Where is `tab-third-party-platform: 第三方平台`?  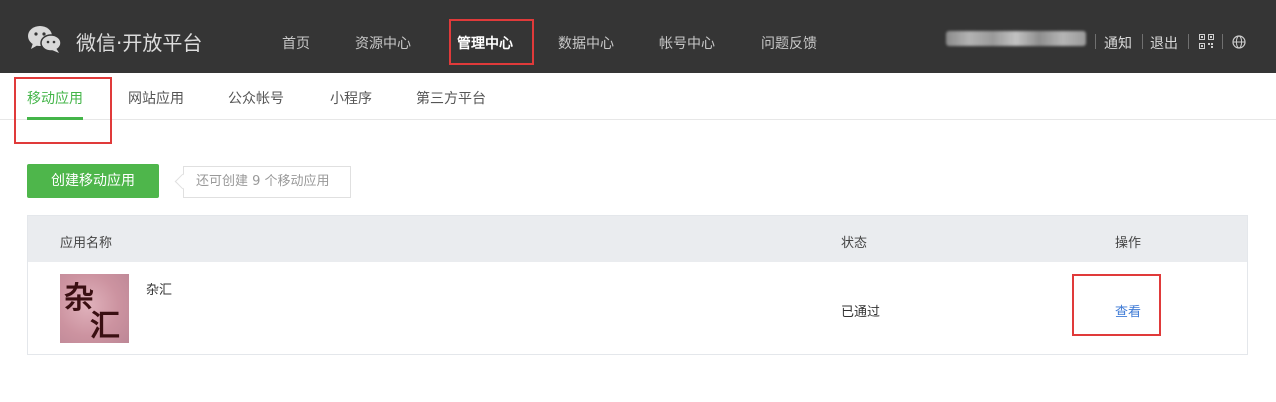
tab-third-party-platform: 第三方平台 is located at coordinates (451, 98).